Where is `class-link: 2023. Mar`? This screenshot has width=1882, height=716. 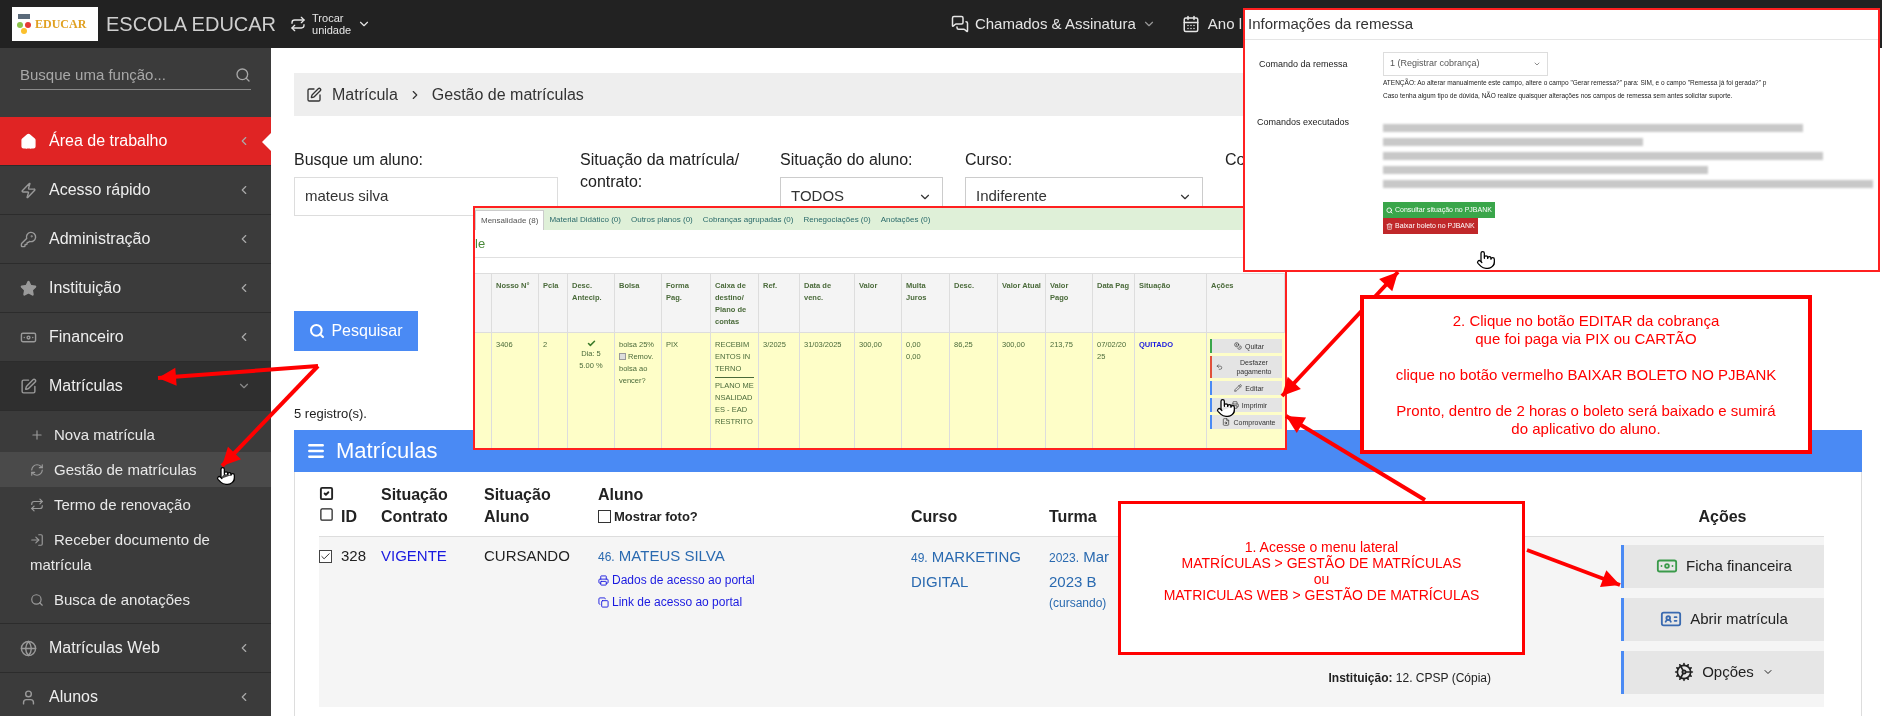
class-link: 2023. Mar is located at coordinates (1079, 557).